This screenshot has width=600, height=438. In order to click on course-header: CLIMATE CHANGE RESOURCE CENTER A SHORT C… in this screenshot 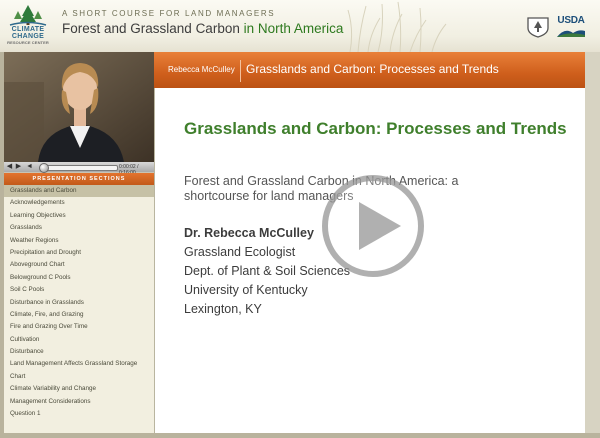, I will do `click(300, 26)`.